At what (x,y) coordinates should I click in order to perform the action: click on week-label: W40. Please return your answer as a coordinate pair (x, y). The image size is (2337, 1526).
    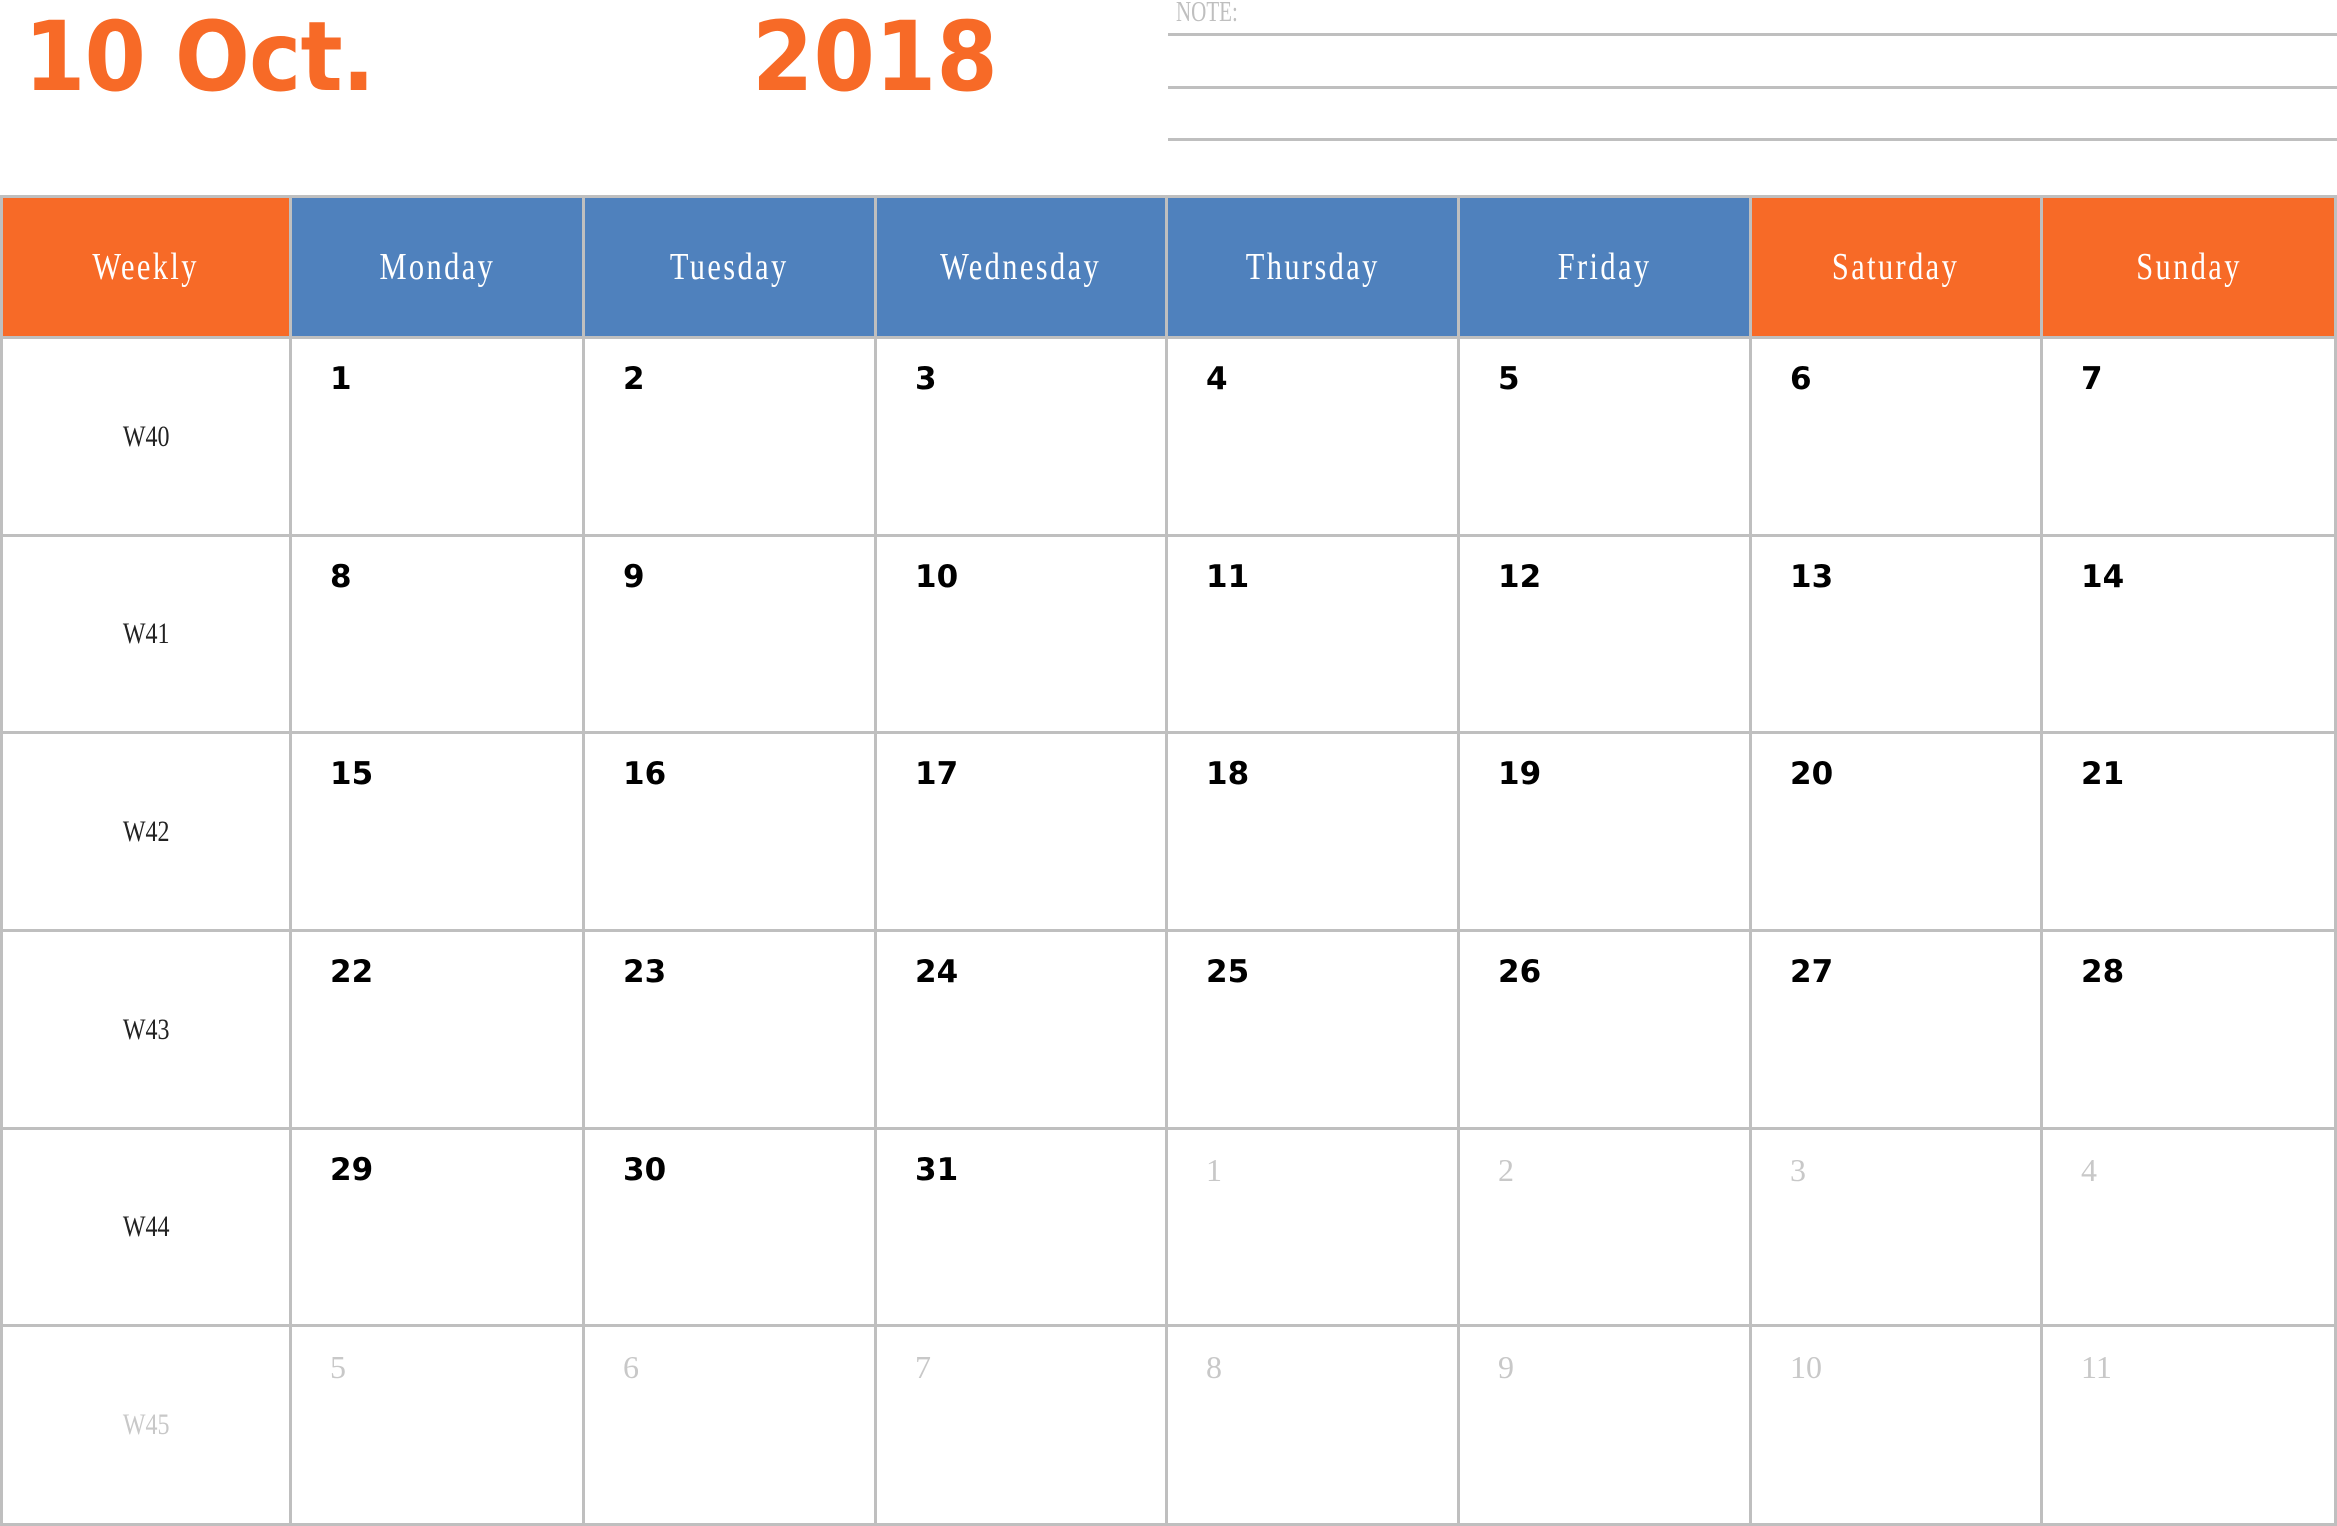
    Looking at the image, I should click on (146, 436).